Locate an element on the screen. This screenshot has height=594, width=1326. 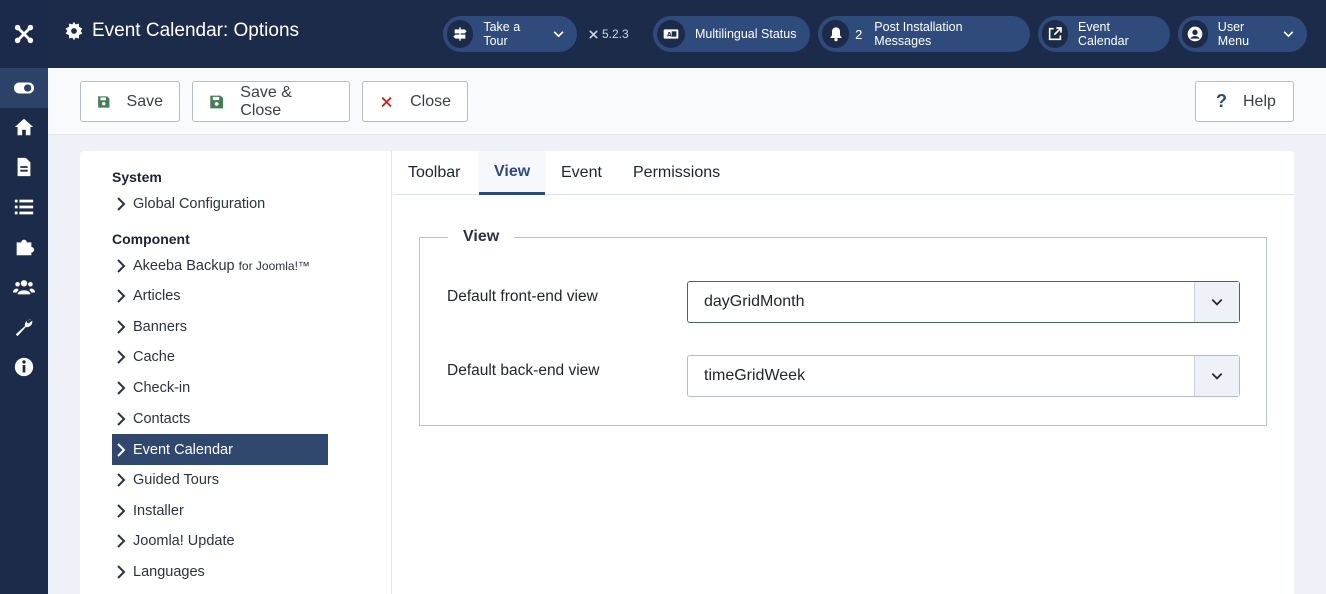
user-menu-button: User Menu is located at coordinates (1242, 34).